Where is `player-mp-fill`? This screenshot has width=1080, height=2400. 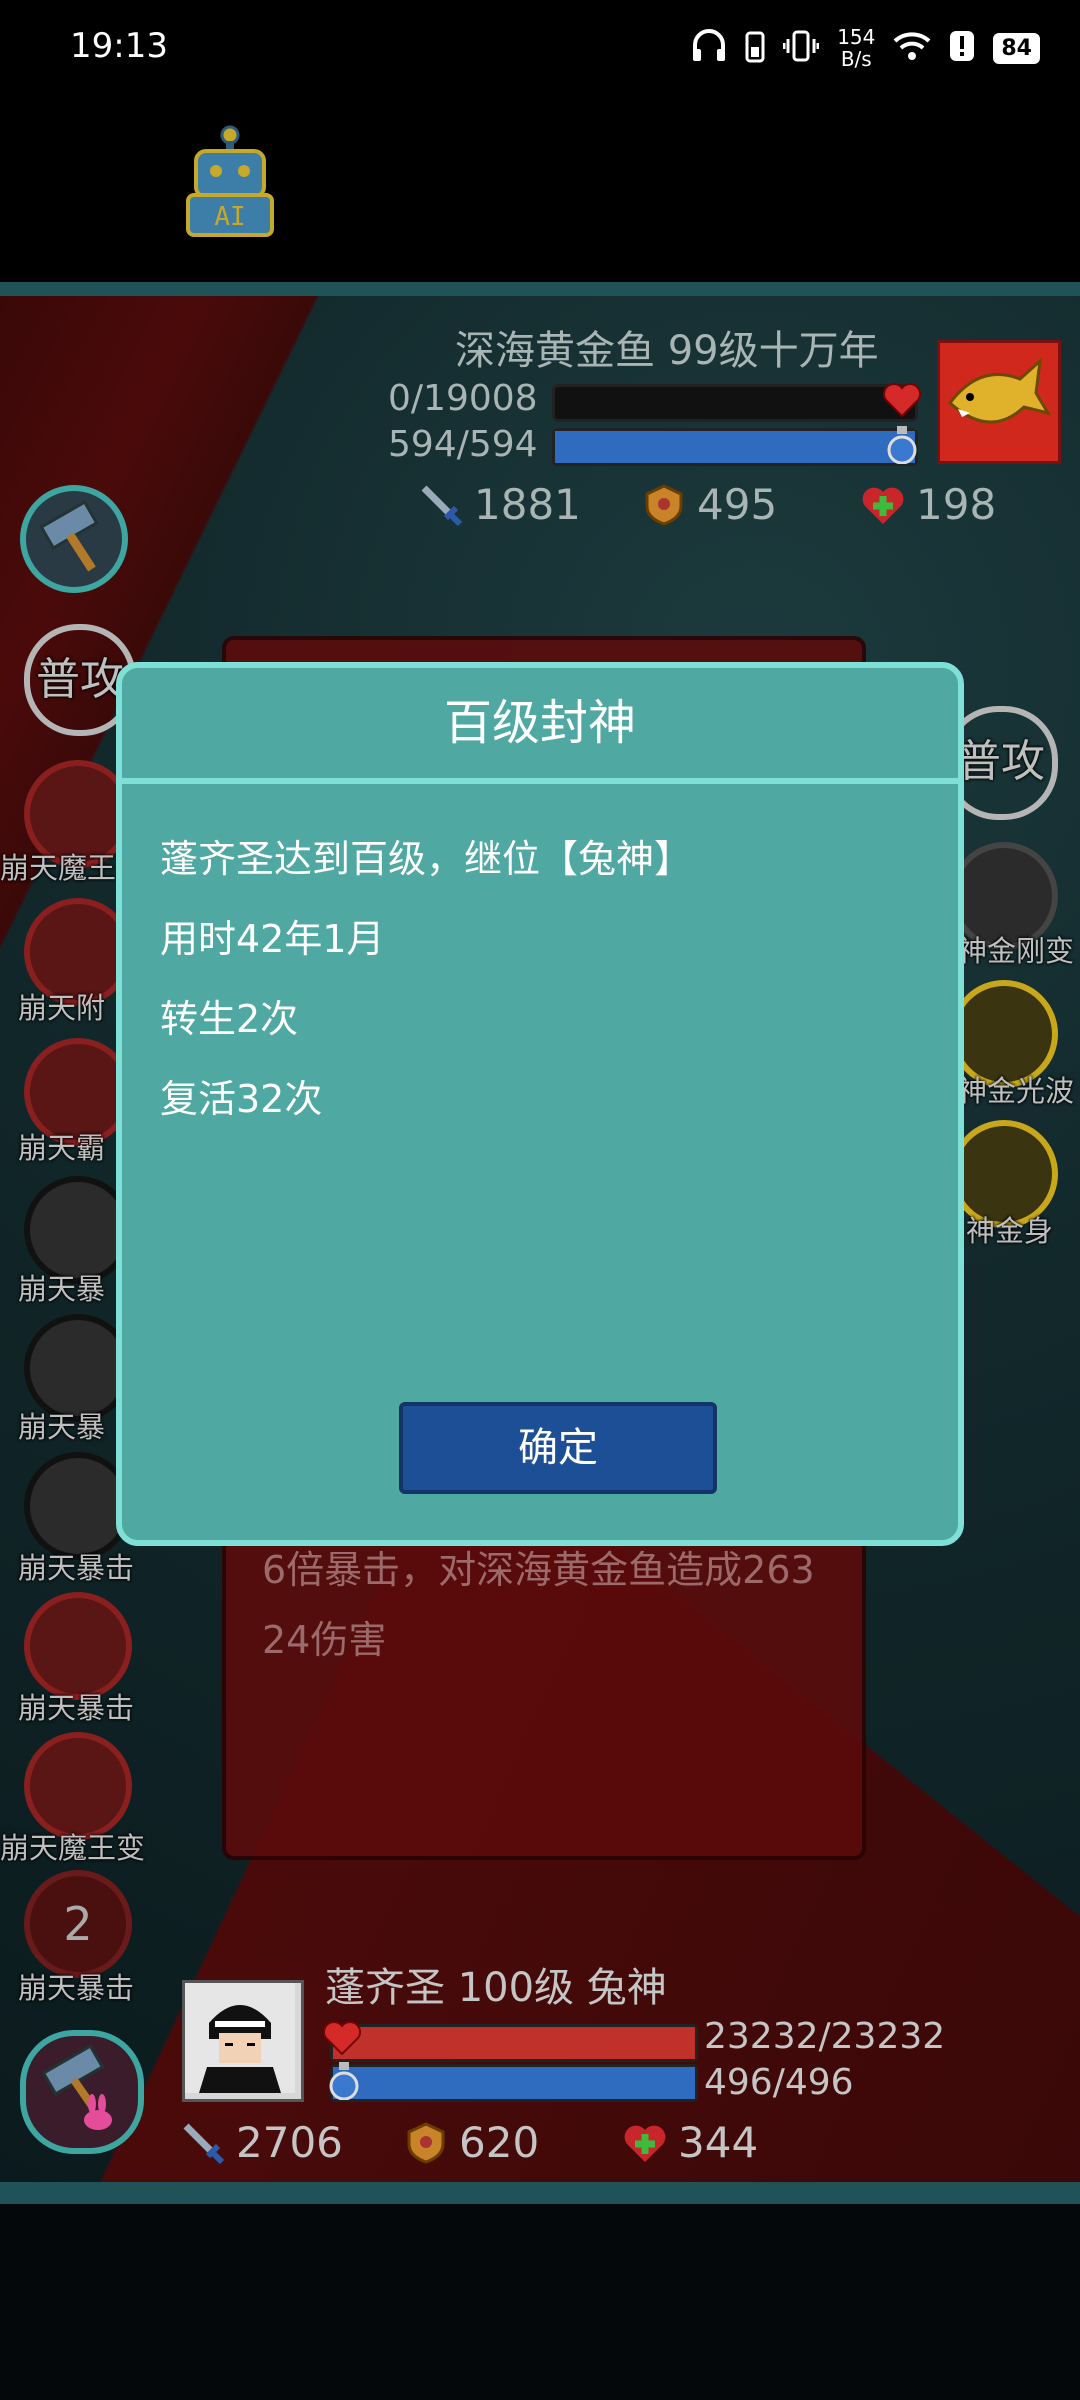
player-mp-fill is located at coordinates (514, 2083).